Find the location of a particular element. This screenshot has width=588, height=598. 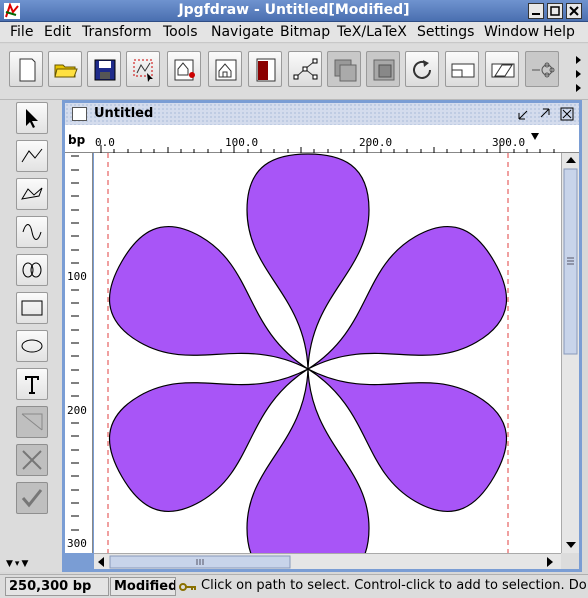

shear-button is located at coordinates (502, 69).